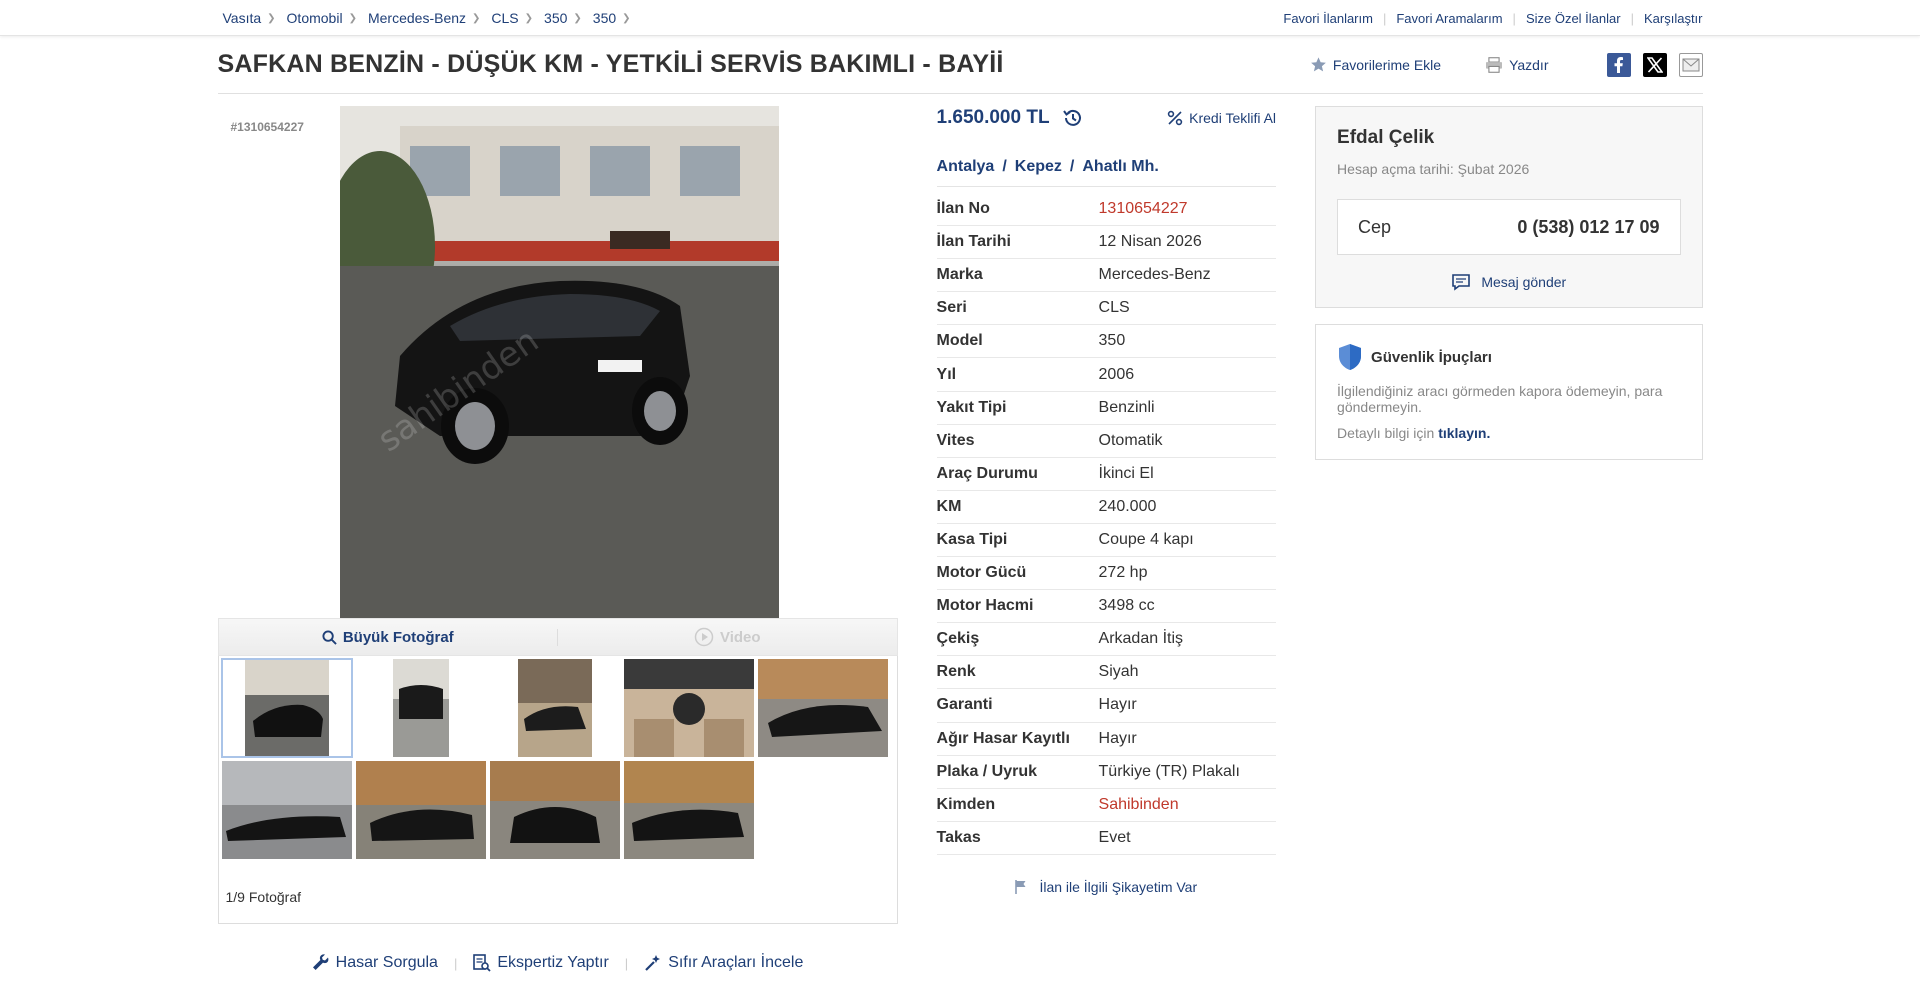  What do you see at coordinates (955, 440) in the screenshot?
I see `attribute-label: Vites` at bounding box center [955, 440].